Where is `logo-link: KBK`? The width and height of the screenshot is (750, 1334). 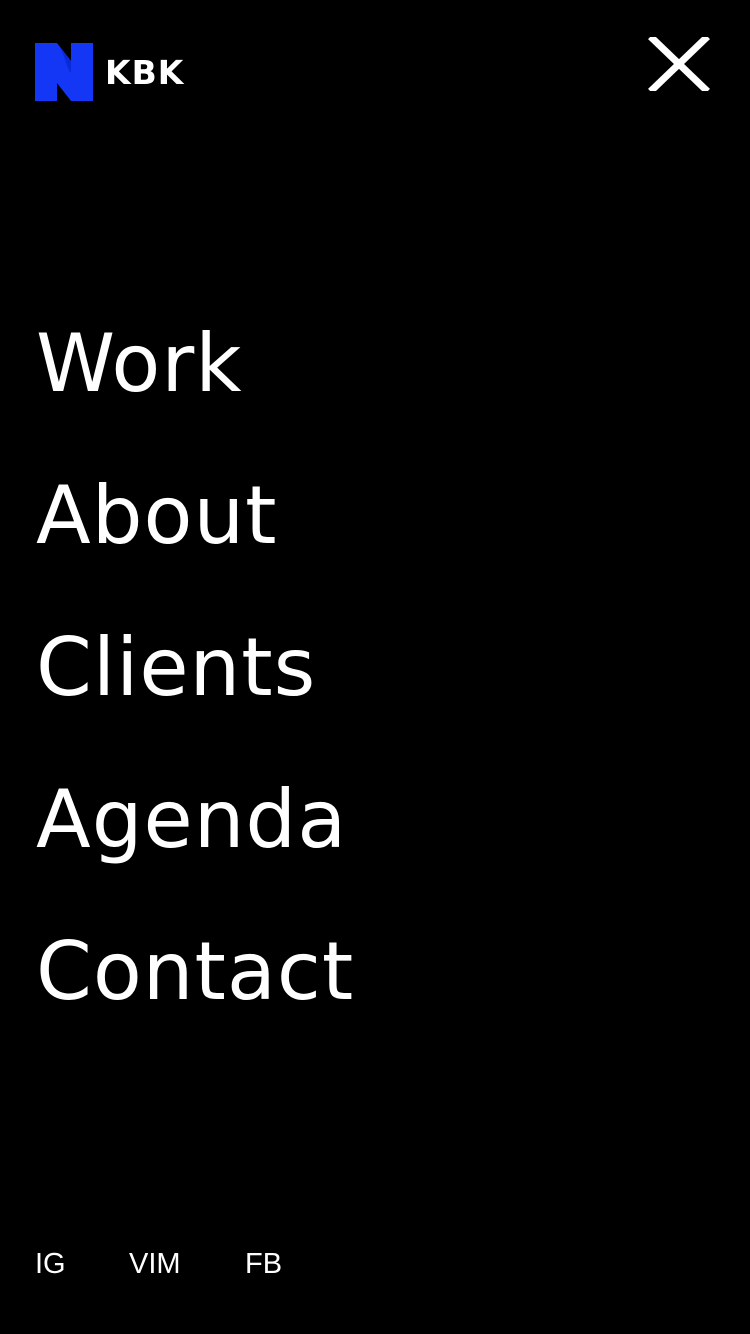
logo-link: KBK is located at coordinates (109, 72).